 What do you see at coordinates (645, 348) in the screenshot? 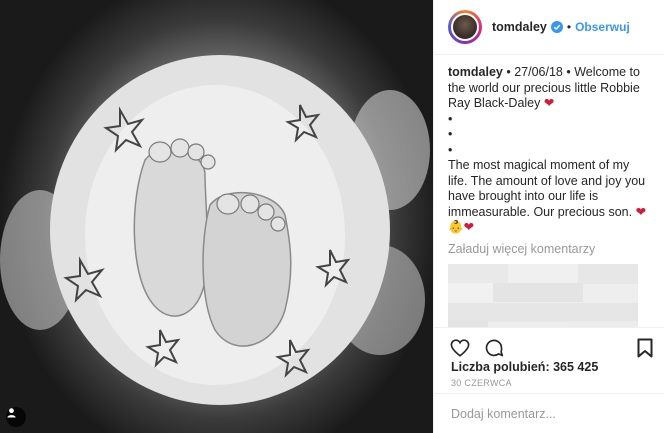
I see `bookmark-icon` at bounding box center [645, 348].